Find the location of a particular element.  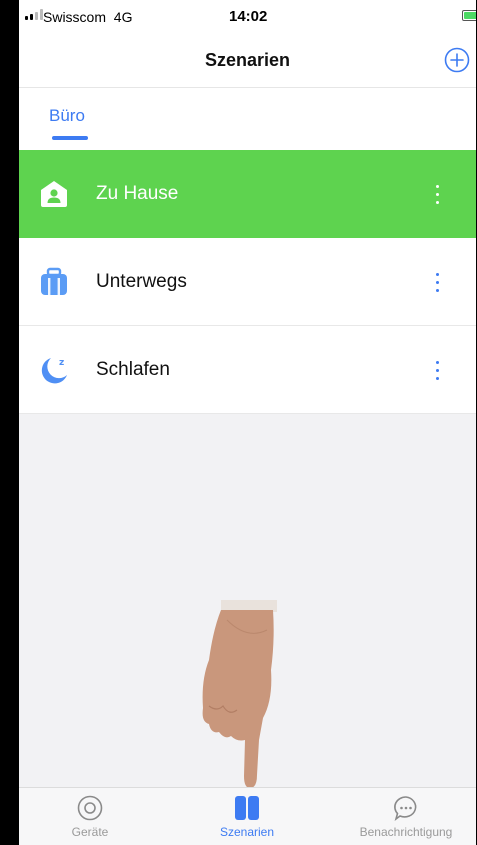

bottom-tab-label: Geräte is located at coordinates (90, 832).